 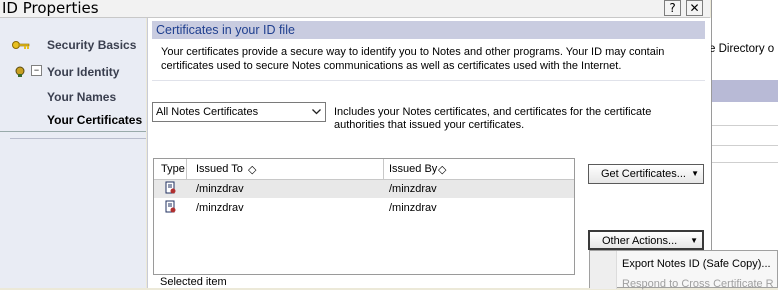 I want to click on sidebar-item-label: Security Basics, so click(x=92, y=45).